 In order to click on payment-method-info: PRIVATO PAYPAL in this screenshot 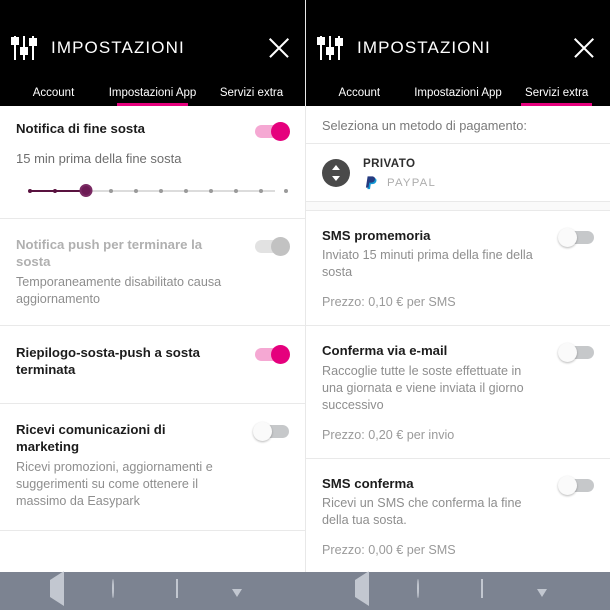, I will do `click(399, 172)`.